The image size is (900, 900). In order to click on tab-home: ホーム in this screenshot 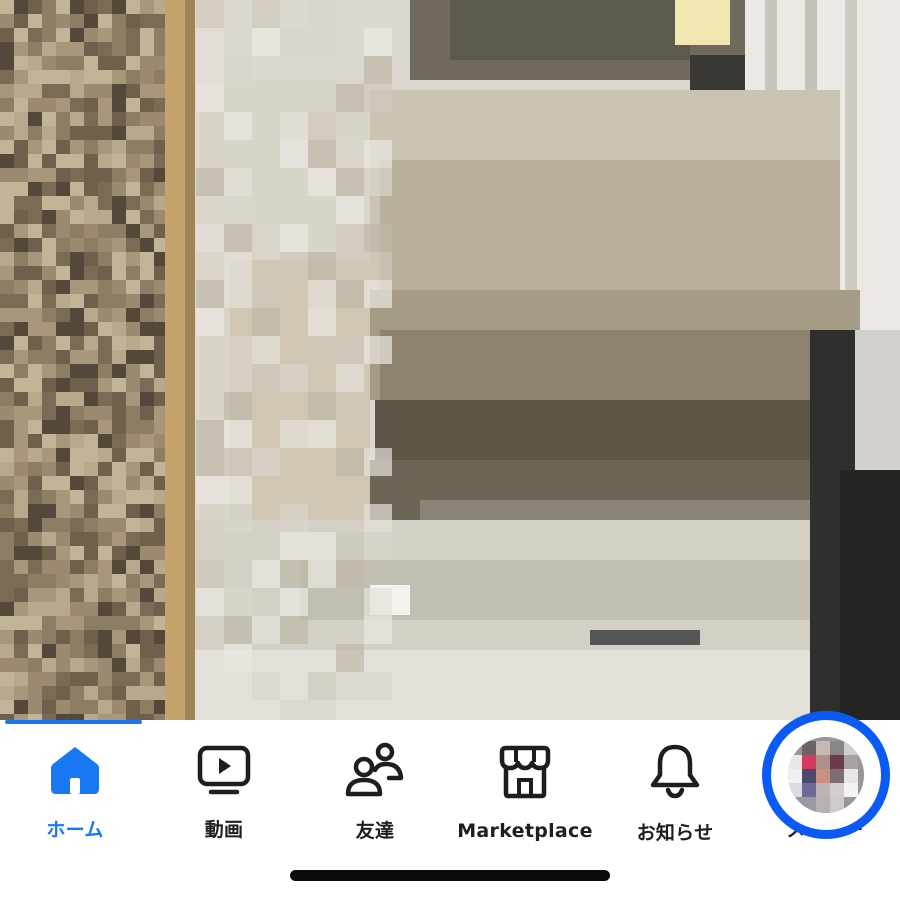, I will do `click(75, 792)`.